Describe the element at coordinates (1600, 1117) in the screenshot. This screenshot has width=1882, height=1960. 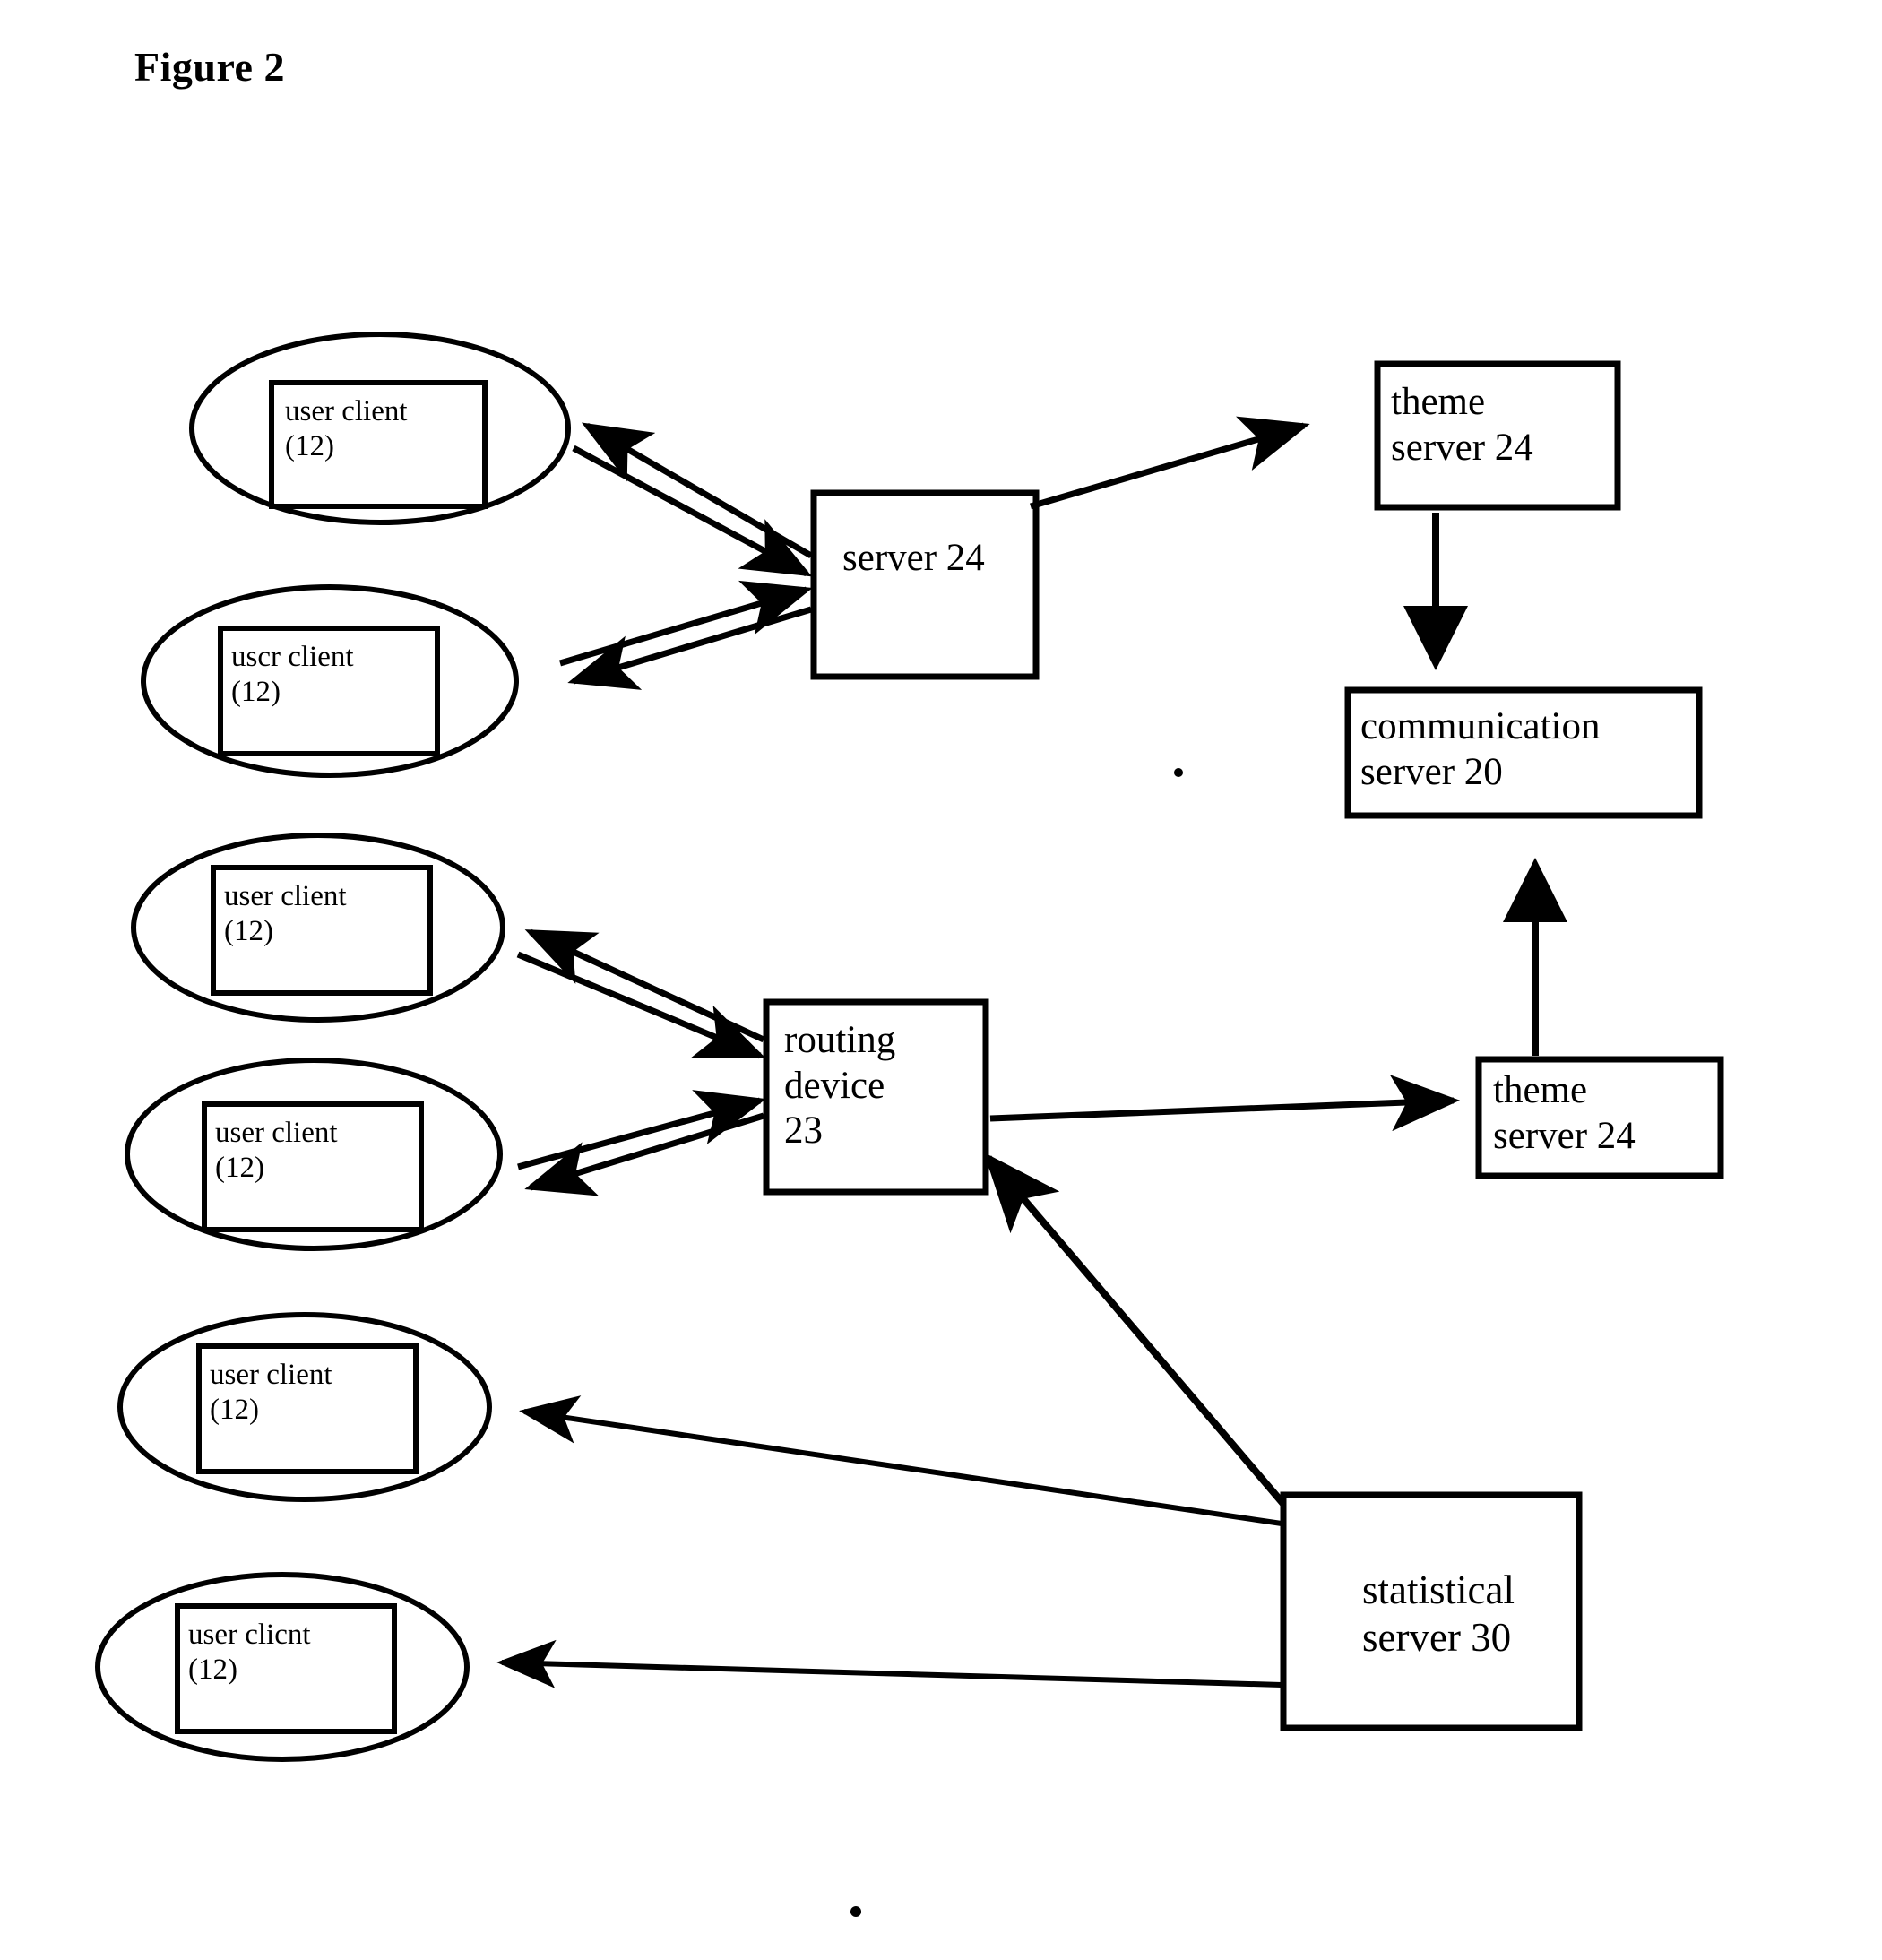
I see `theme-server-24-mid-box` at that location.